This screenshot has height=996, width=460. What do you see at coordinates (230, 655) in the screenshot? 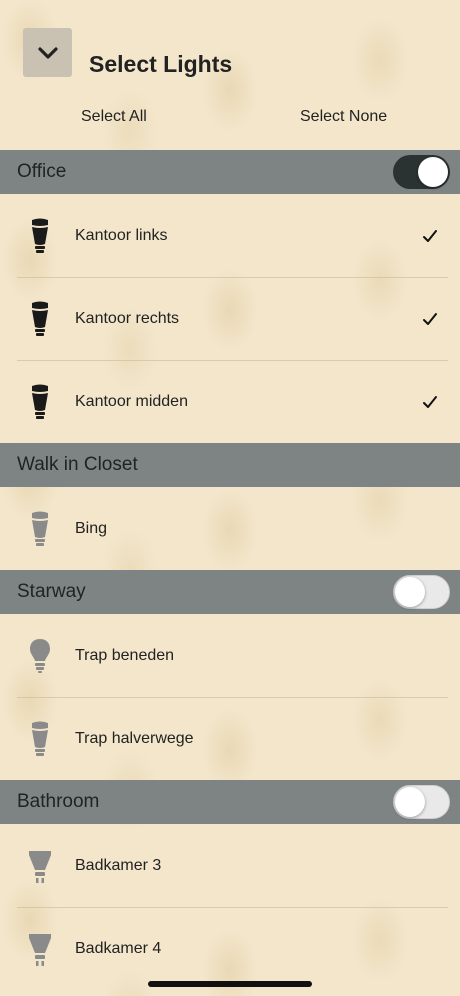
I see `light-row: Trap beneden` at bounding box center [230, 655].